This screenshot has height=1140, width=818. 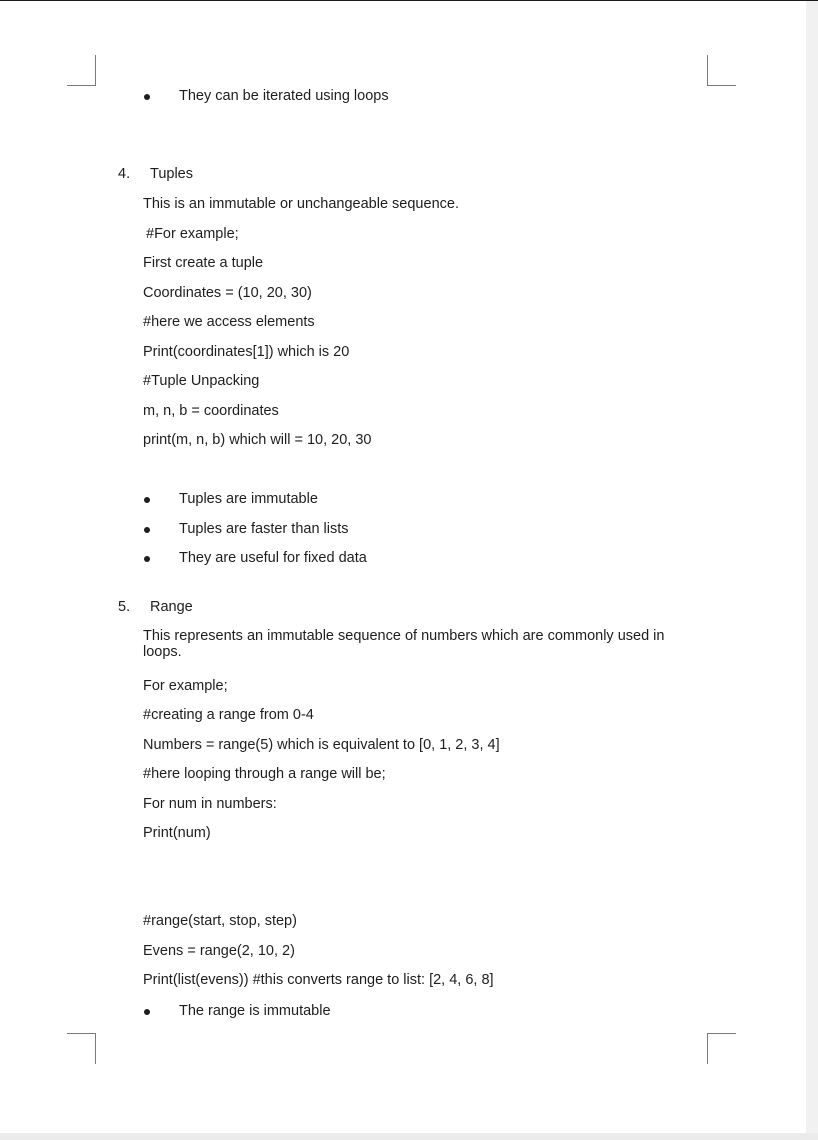 I want to click on code-line: #here looping through a range will be;, so click(x=264, y=774).